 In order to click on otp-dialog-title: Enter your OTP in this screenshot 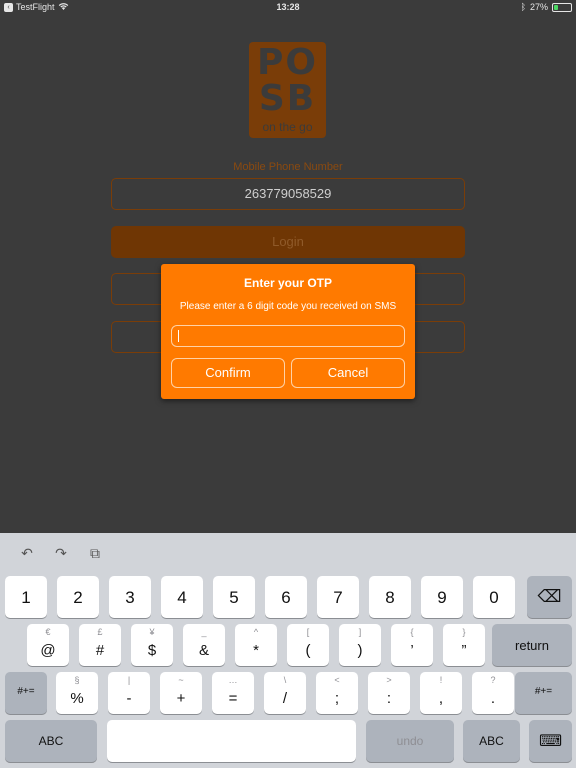, I will do `click(287, 283)`.